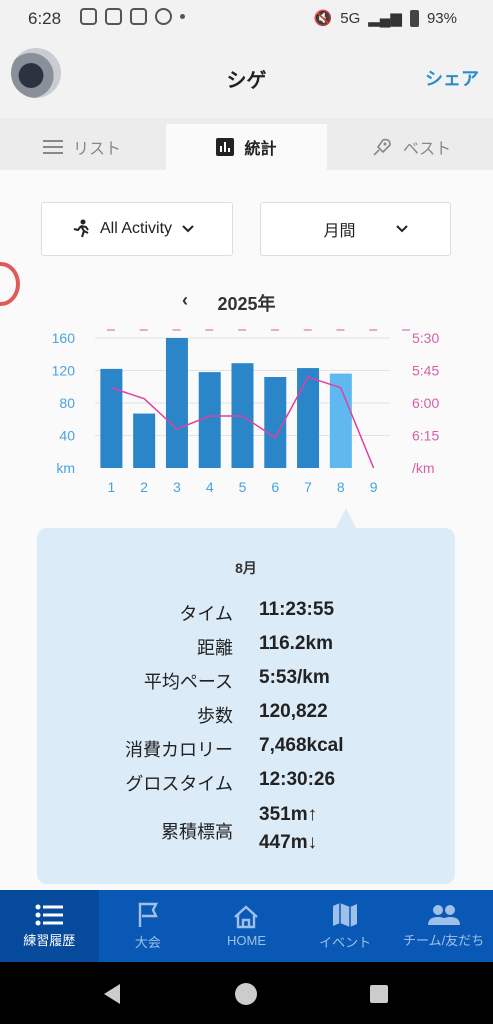  Describe the element at coordinates (288, 842) in the screenshot. I see `elevation-down-value: 447m↓` at that location.